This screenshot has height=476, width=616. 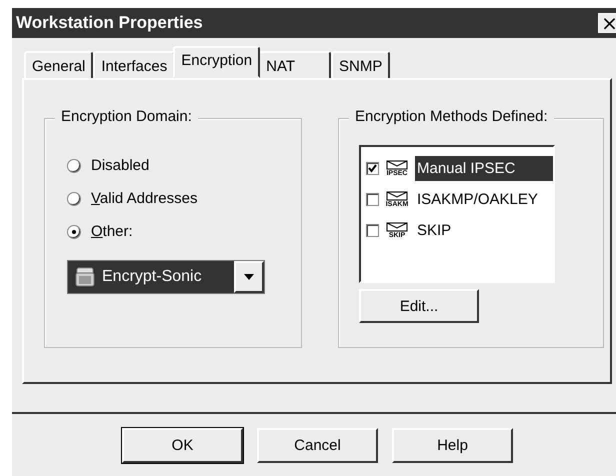 What do you see at coordinates (484, 168) in the screenshot?
I see `list-item: Manual IPSEC` at bounding box center [484, 168].